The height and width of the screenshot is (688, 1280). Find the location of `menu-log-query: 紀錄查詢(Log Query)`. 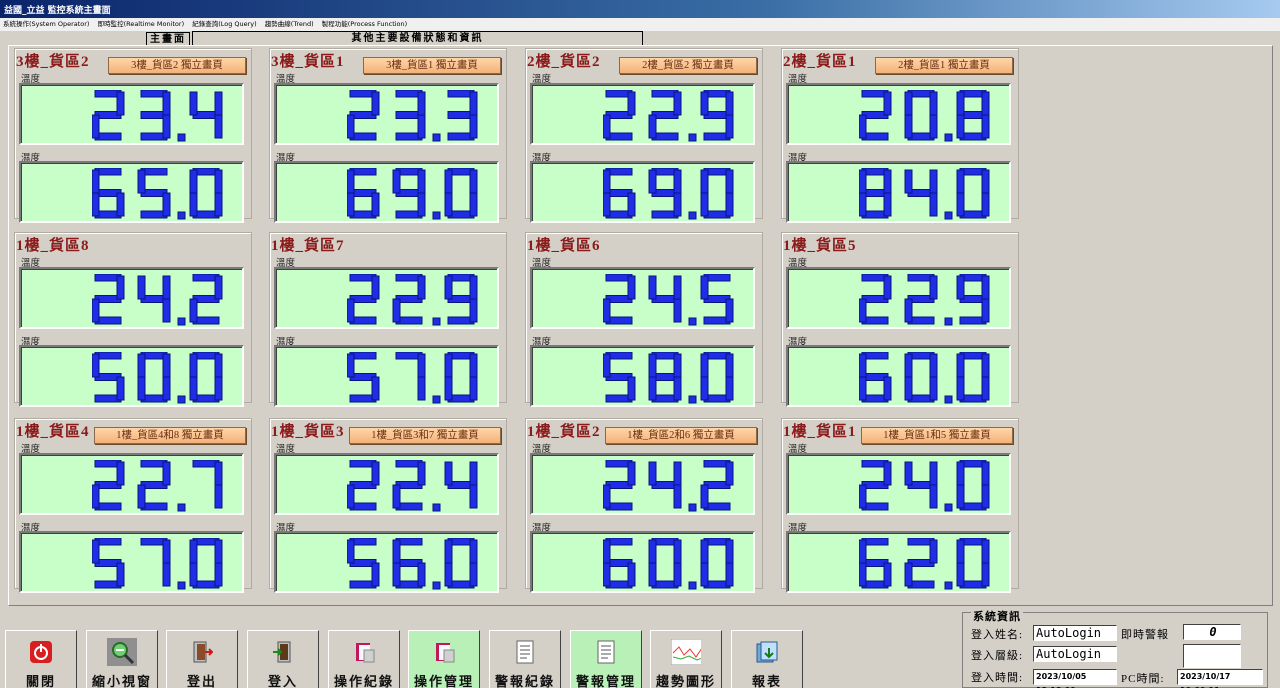

menu-log-query: 紀錄查詢(Log Query) is located at coordinates (224, 24).